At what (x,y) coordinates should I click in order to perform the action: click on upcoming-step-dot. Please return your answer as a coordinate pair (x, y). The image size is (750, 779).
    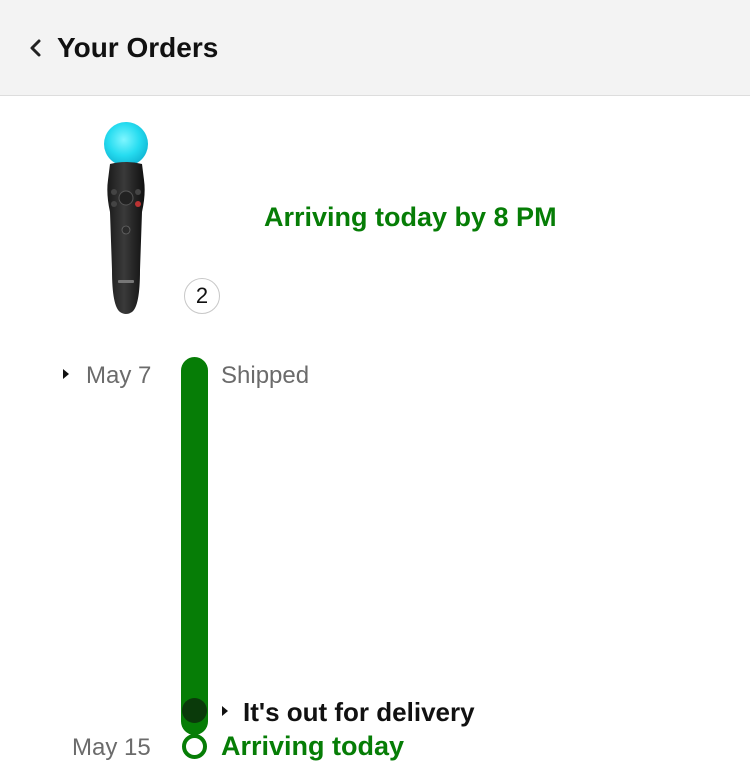
    Looking at the image, I should click on (194, 746).